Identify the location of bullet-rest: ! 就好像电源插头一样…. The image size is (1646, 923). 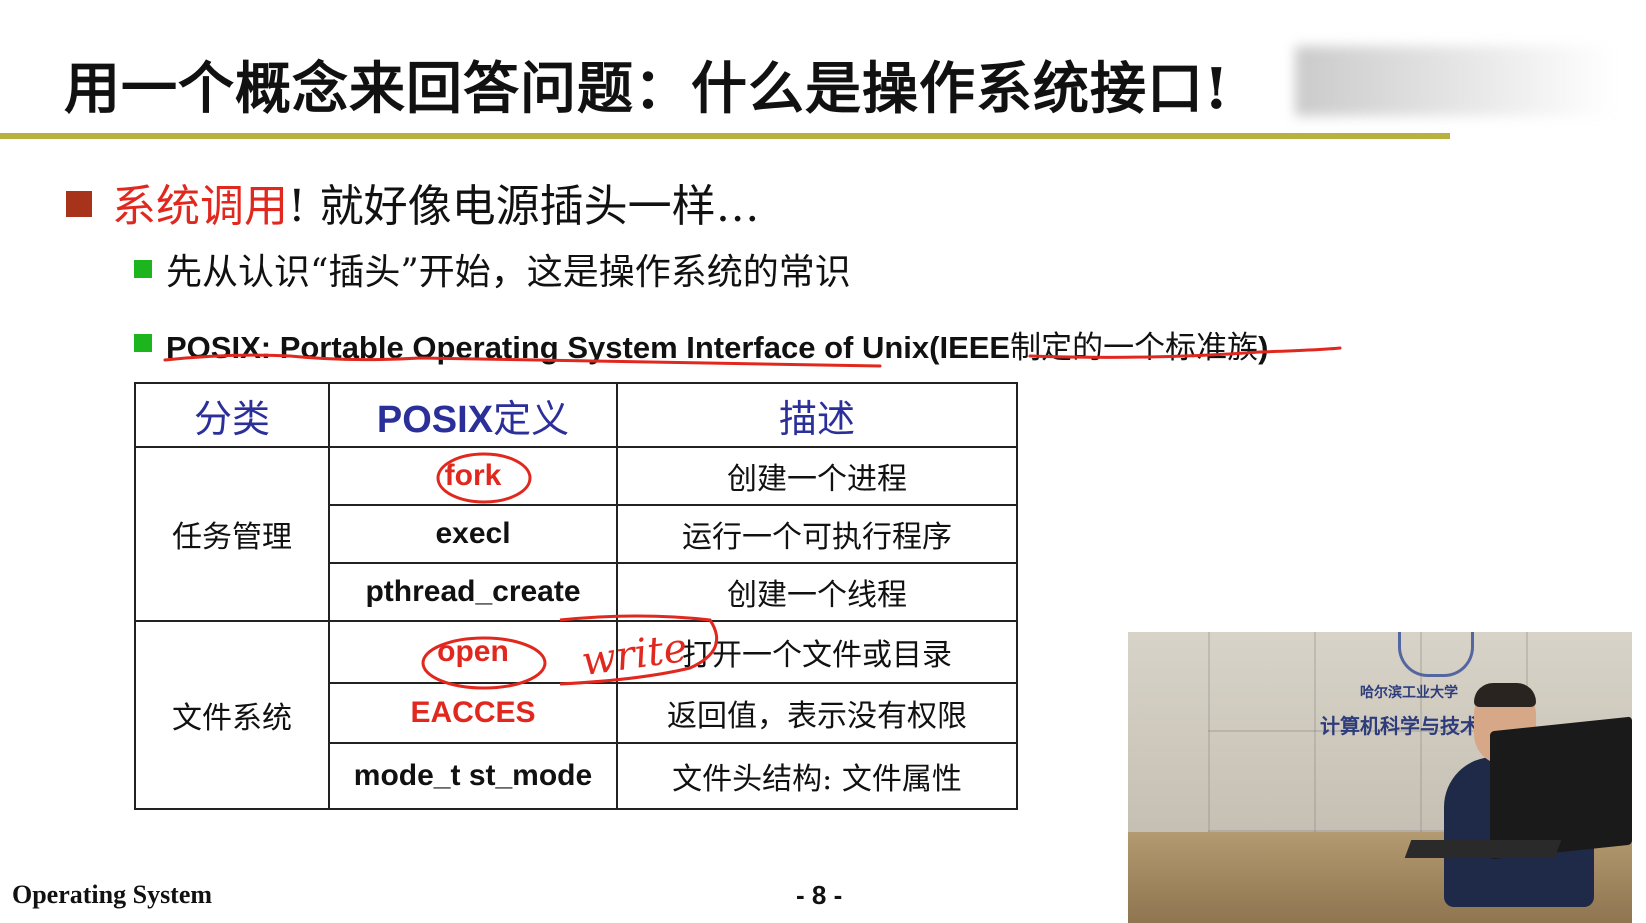
(524, 206).